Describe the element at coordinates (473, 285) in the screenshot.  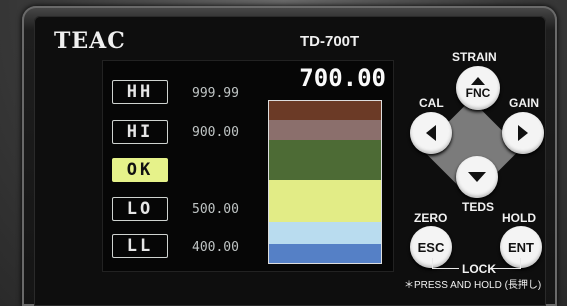
I see `press-and-hold-note: ＊PRESS AND HOLD (長押し)` at that location.